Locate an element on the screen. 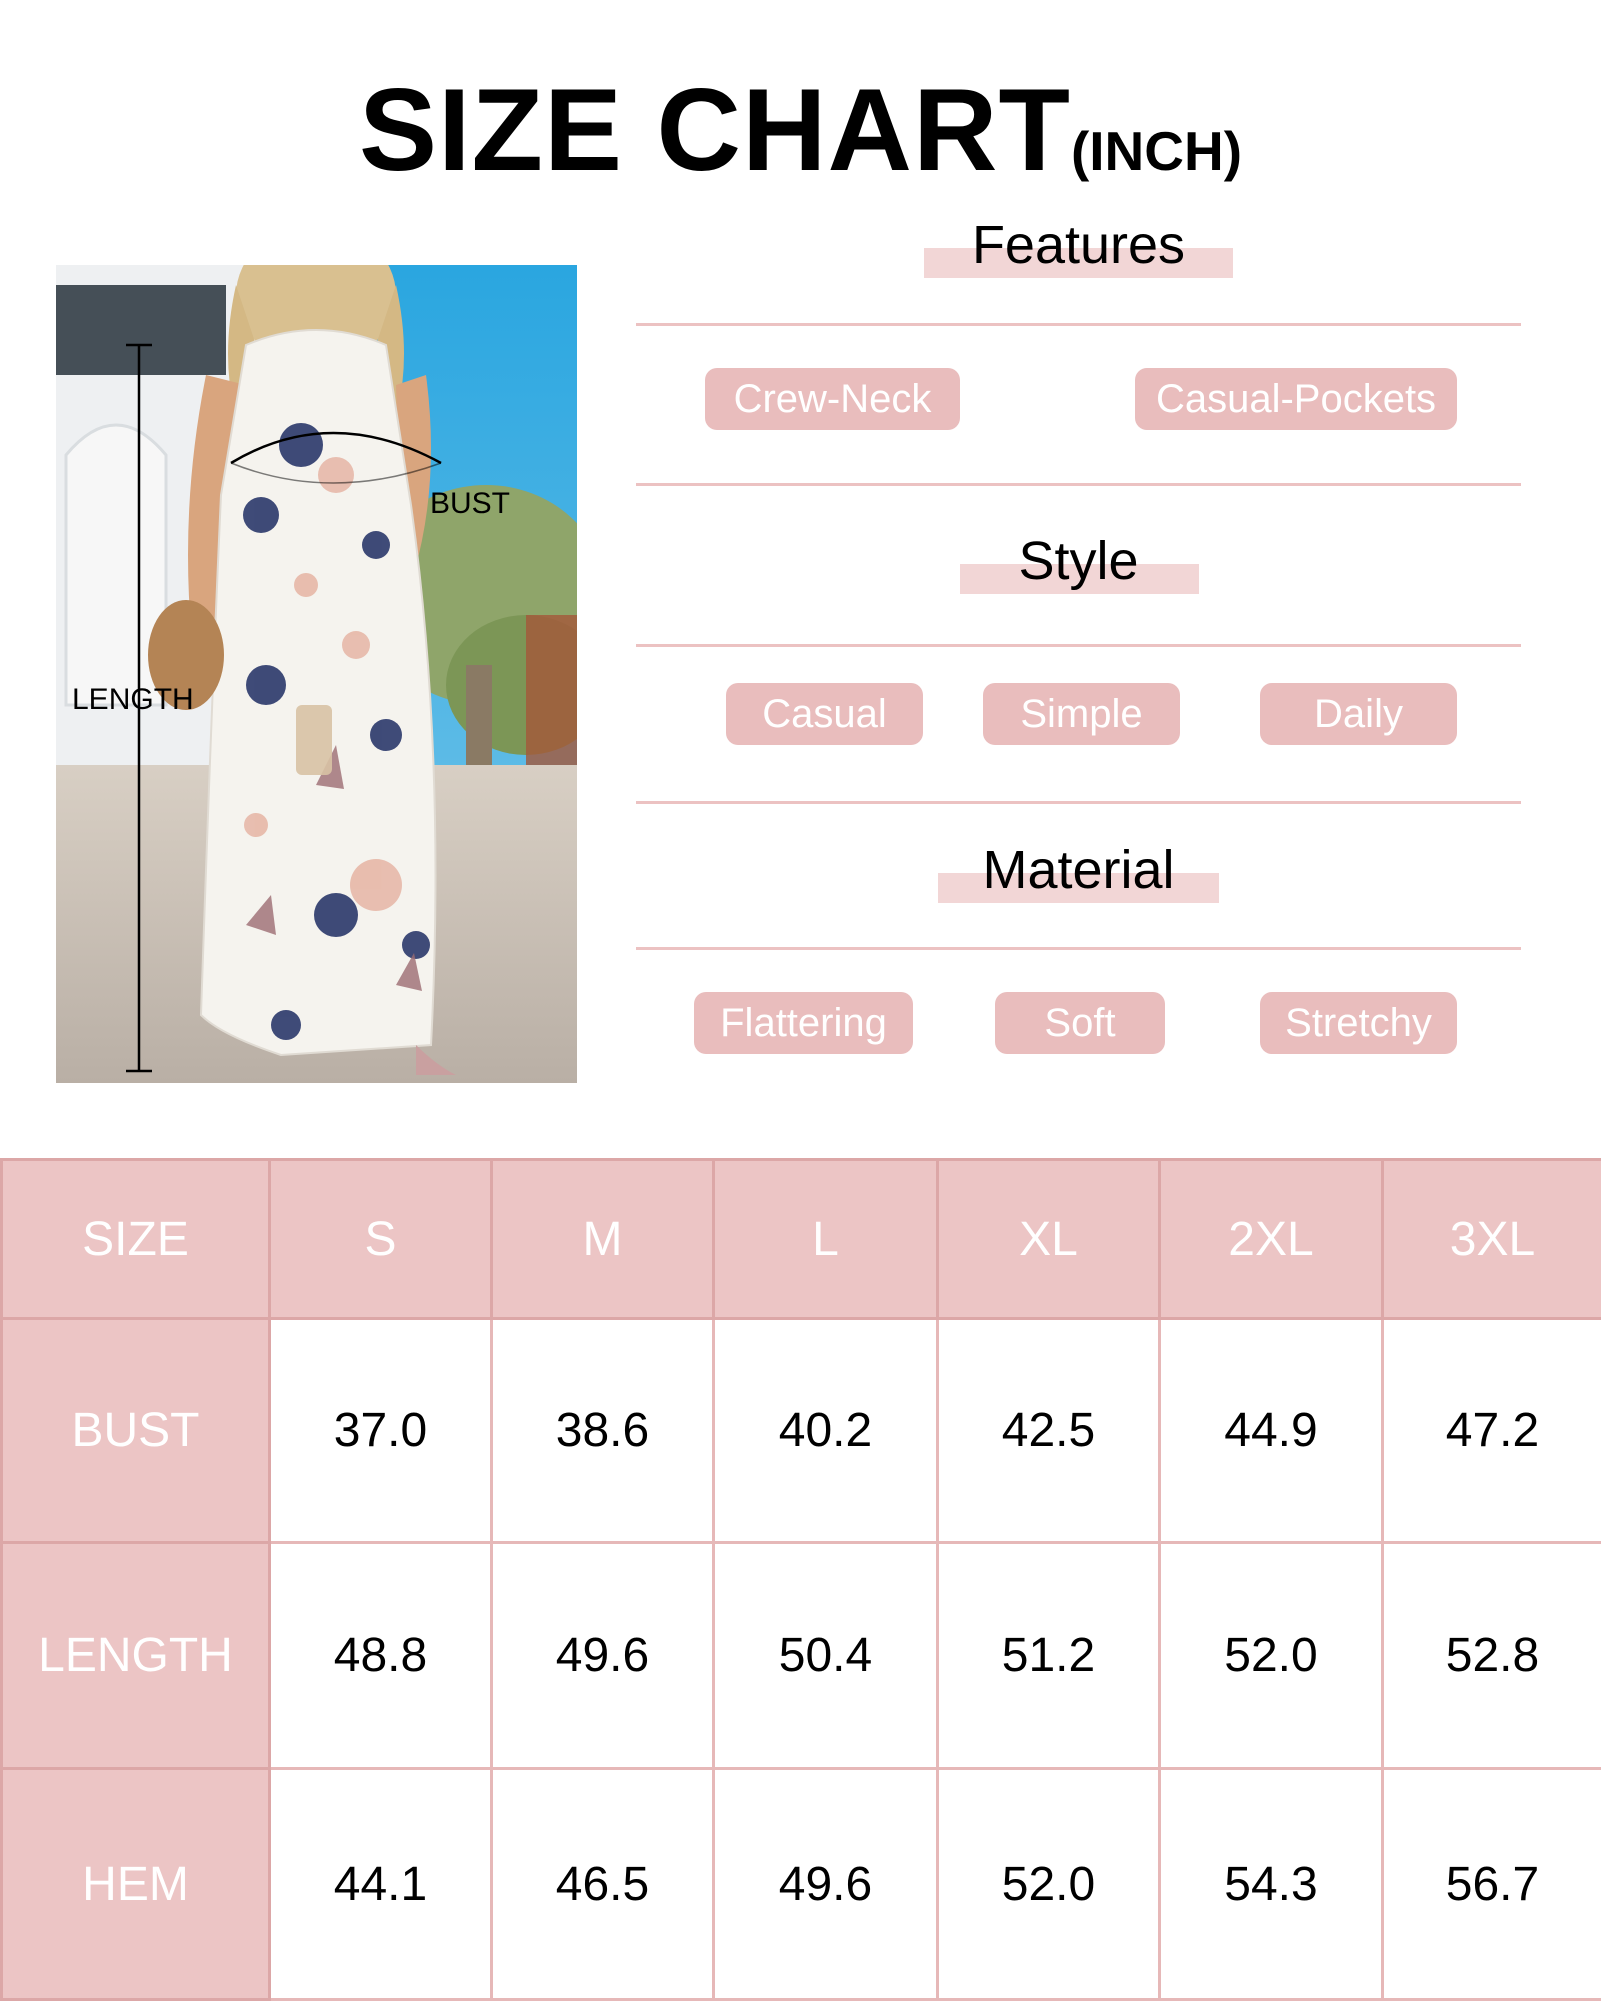 The image size is (1601, 2001). features-heading: Features is located at coordinates (1078, 246).